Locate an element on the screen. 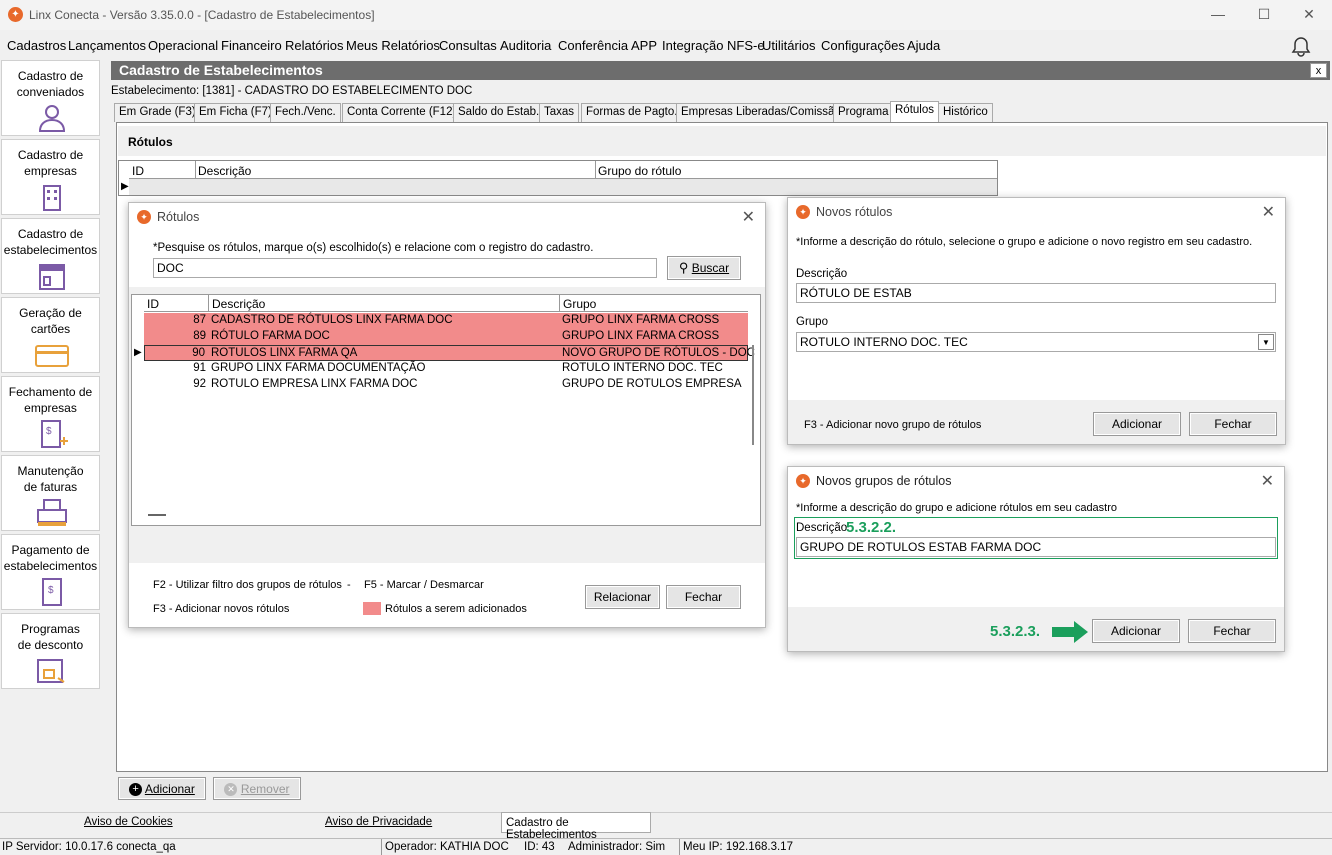 The image size is (1332, 855). group-desc-input: GRUPO DE ROTULOS ESTAB FARMA DOC is located at coordinates (1036, 547).